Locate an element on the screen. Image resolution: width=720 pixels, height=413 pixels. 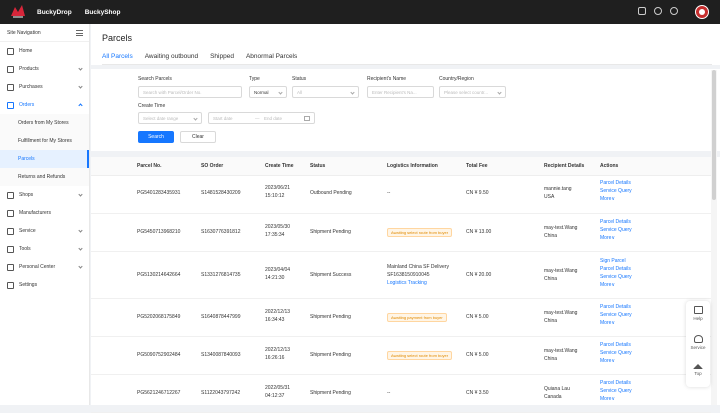
sidebar-item-service: Service is located at coordinates (44, 231).